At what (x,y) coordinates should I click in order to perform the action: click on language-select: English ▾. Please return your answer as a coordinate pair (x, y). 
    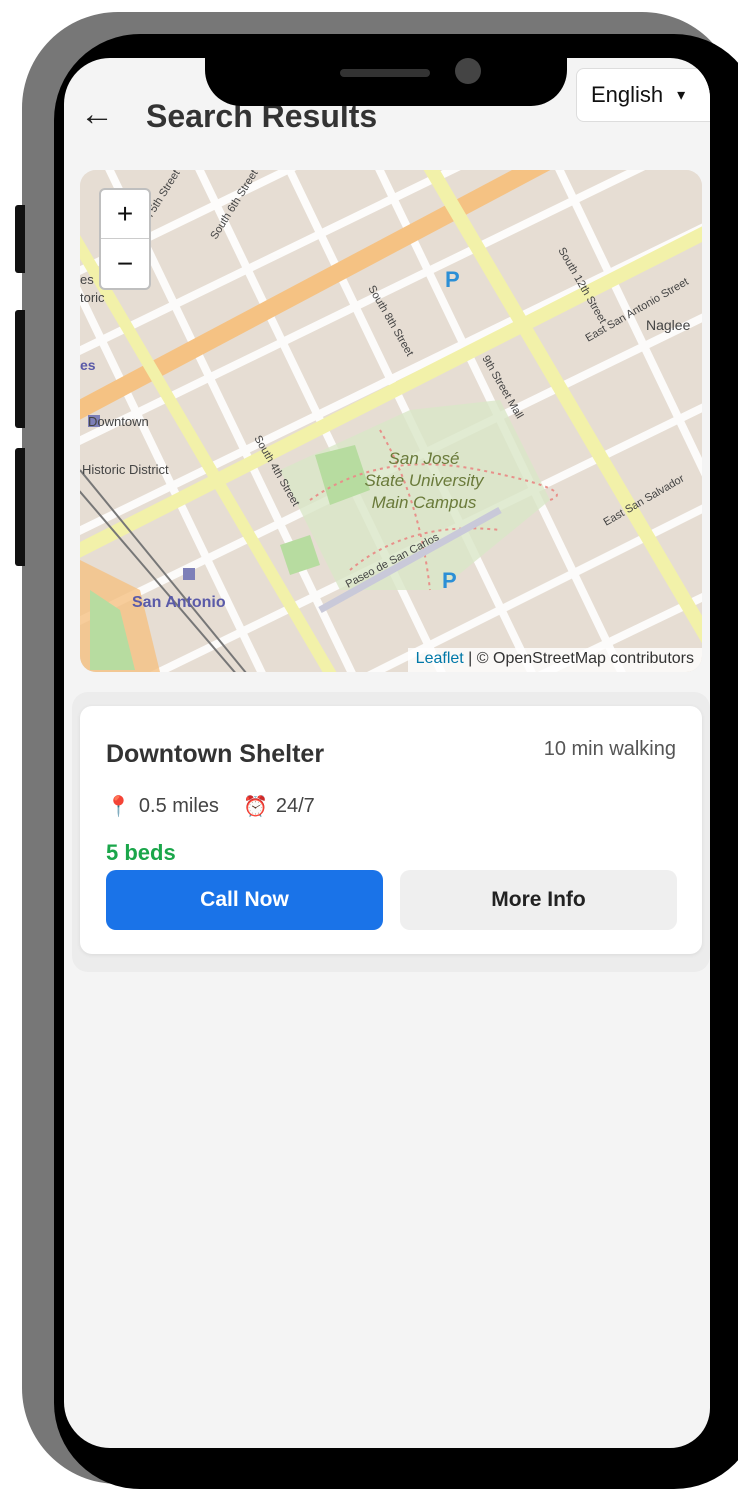
    Looking at the image, I should click on (643, 95).